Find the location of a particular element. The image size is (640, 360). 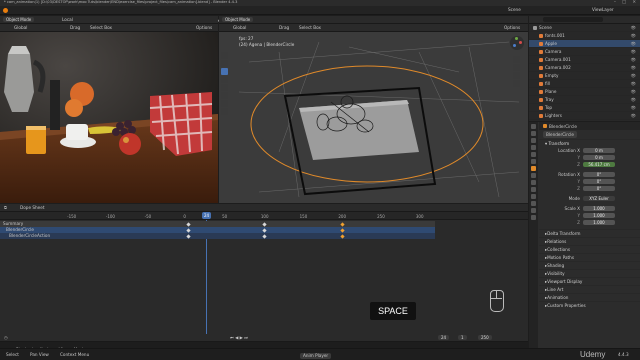

outliner-item: Camera.002 👁 is located at coordinates (584, 68).